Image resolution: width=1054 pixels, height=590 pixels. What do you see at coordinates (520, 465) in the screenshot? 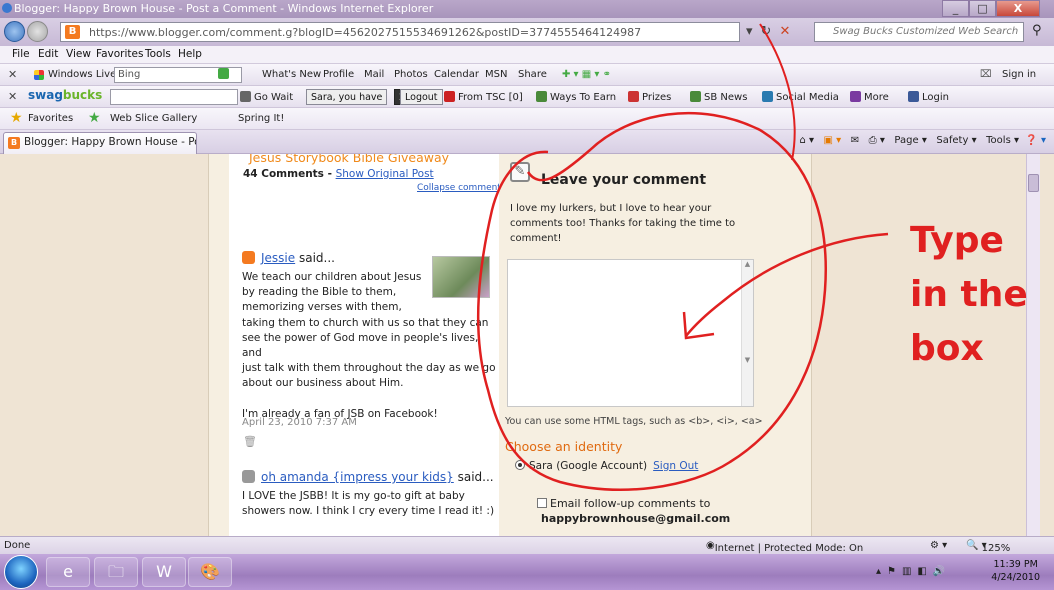
I see `radio-selected` at bounding box center [520, 465].